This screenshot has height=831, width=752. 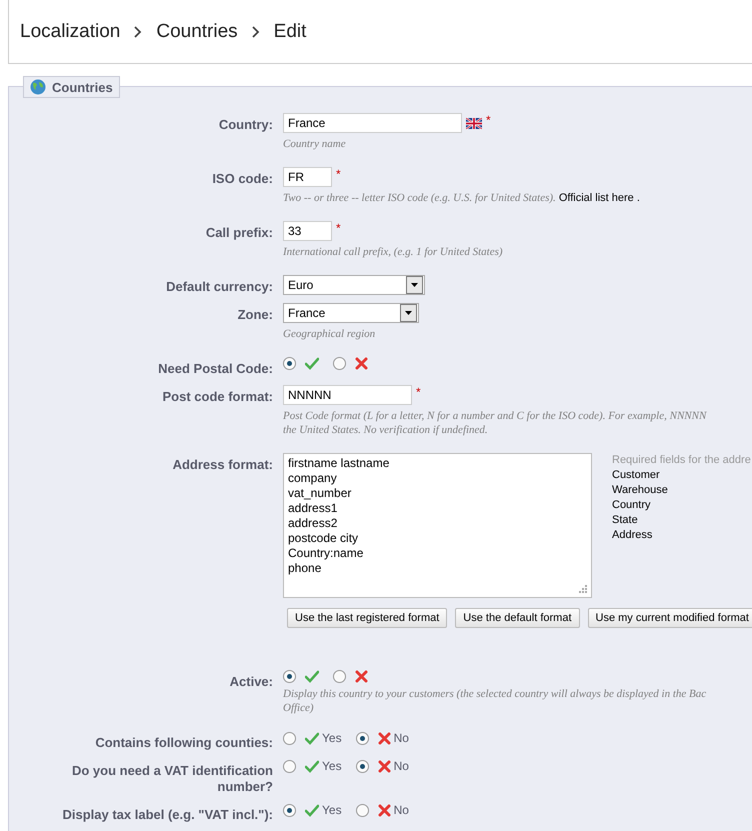 I want to click on format-button: Use the last registered format, so click(x=367, y=618).